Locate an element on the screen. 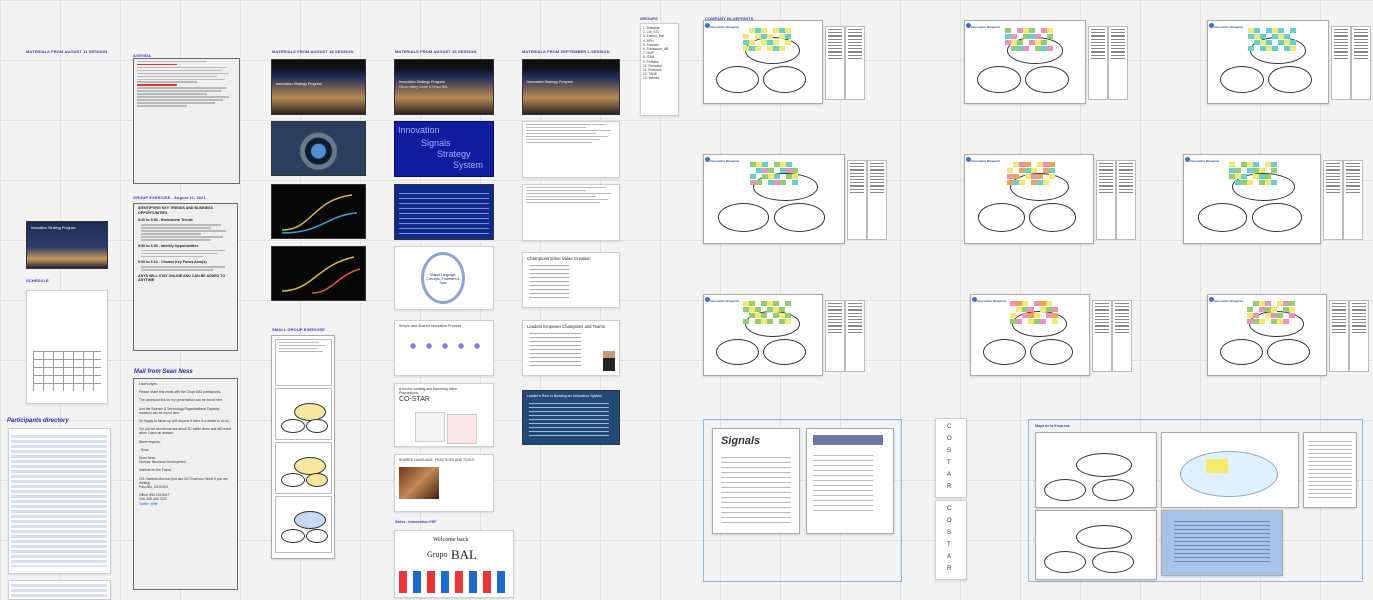 The width and height of the screenshot is (1373, 600). champions-slide: Champions Drive Value Creation is located at coordinates (571, 280).